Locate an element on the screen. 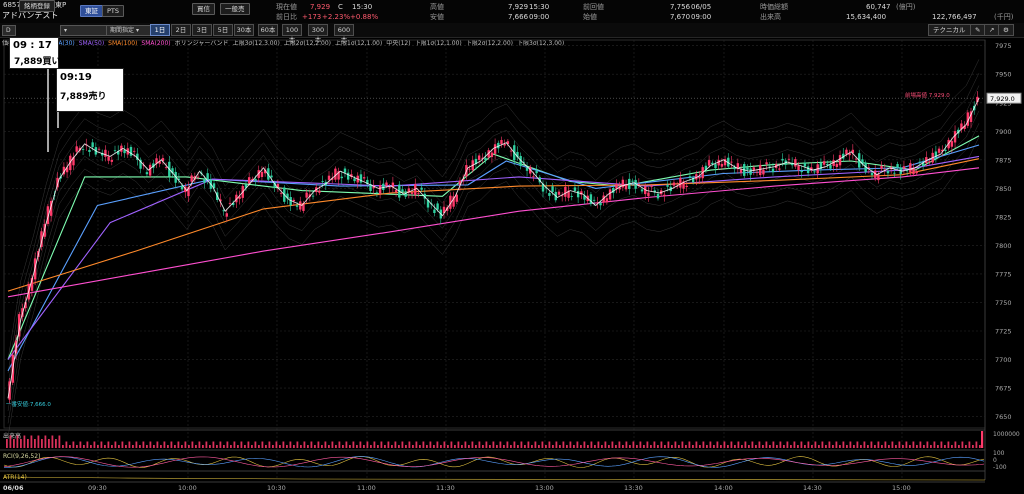 The height and width of the screenshot is (494, 1024). oscillator-scale-label: 100 is located at coordinates (999, 453).